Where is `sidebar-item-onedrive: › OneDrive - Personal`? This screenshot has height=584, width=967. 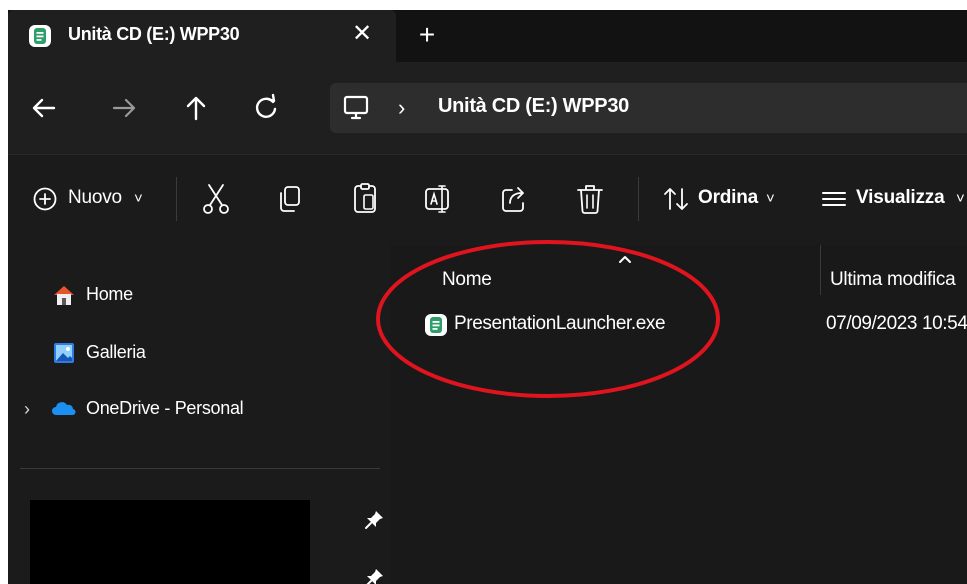
sidebar-item-onedrive: › OneDrive - Personal is located at coordinates (199, 409).